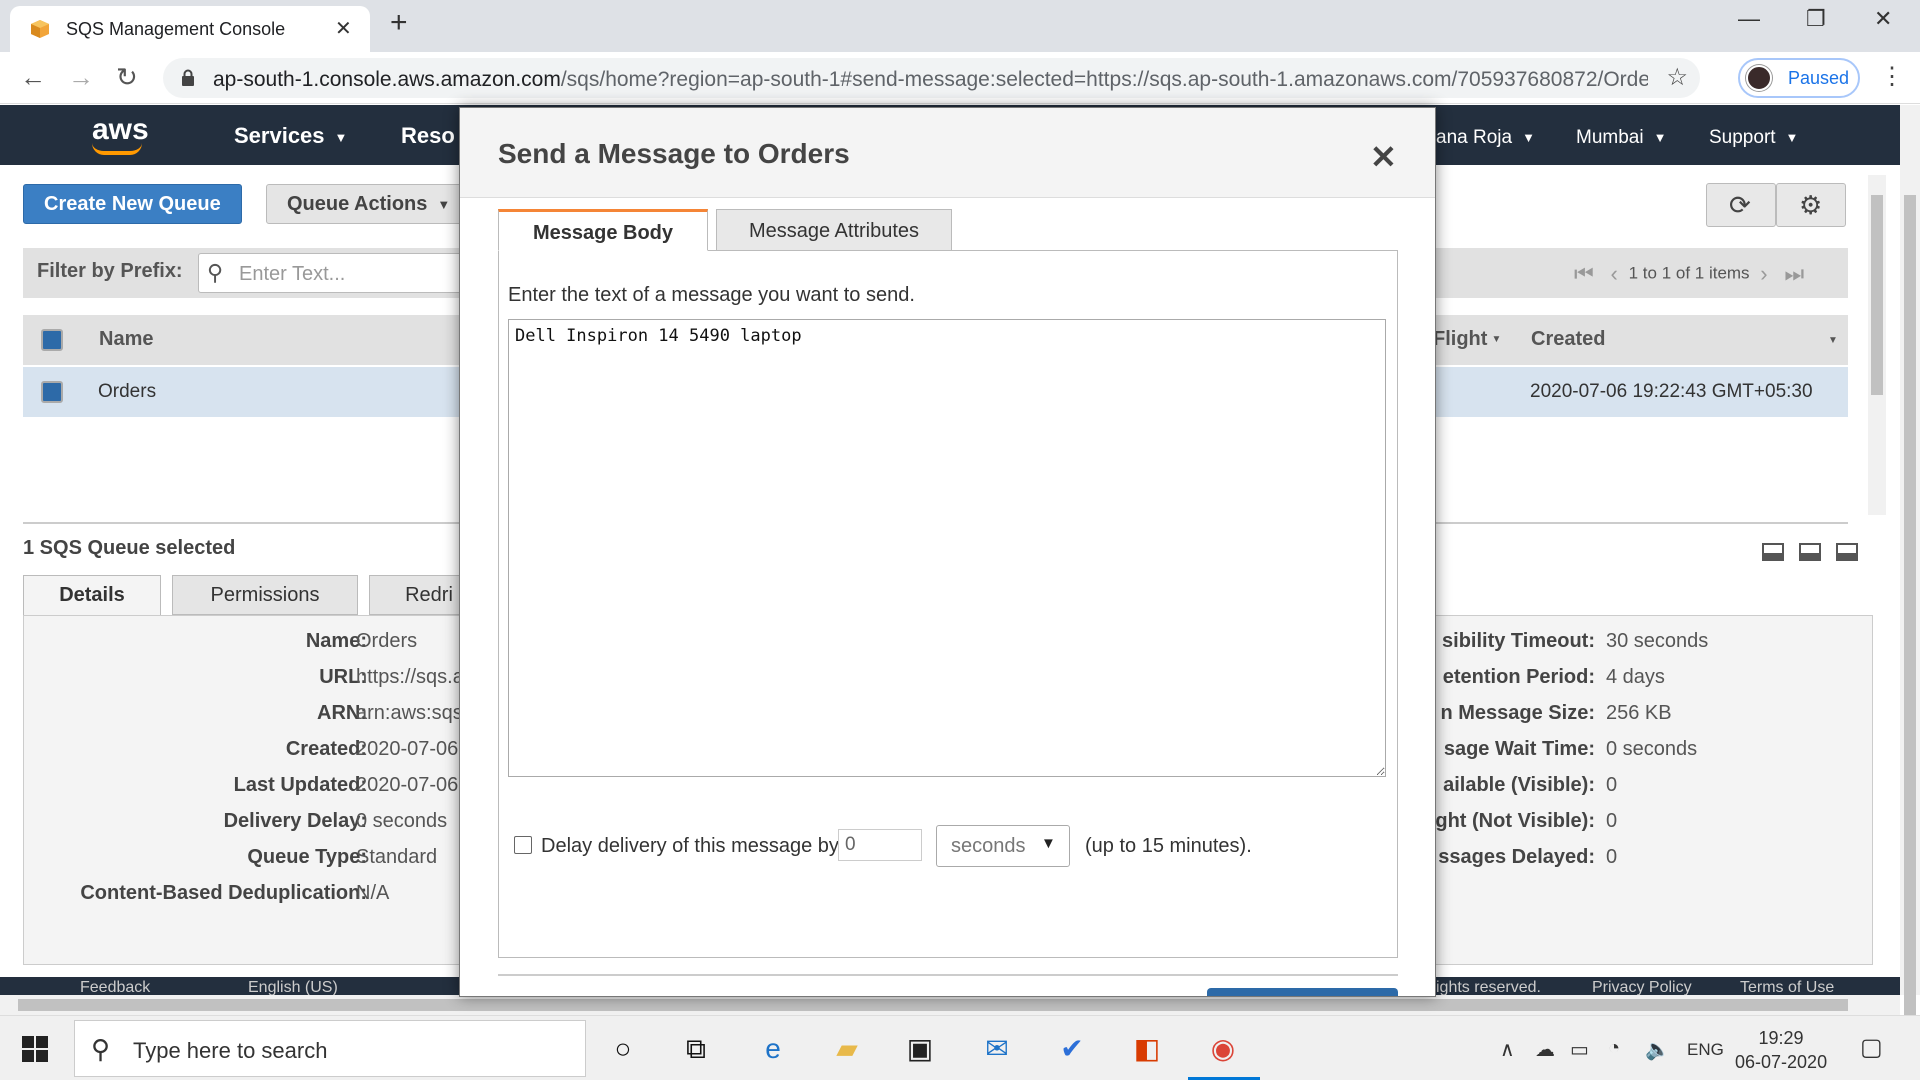 This screenshot has width=1920, height=1080. I want to click on pane-small-icon, so click(1773, 552).